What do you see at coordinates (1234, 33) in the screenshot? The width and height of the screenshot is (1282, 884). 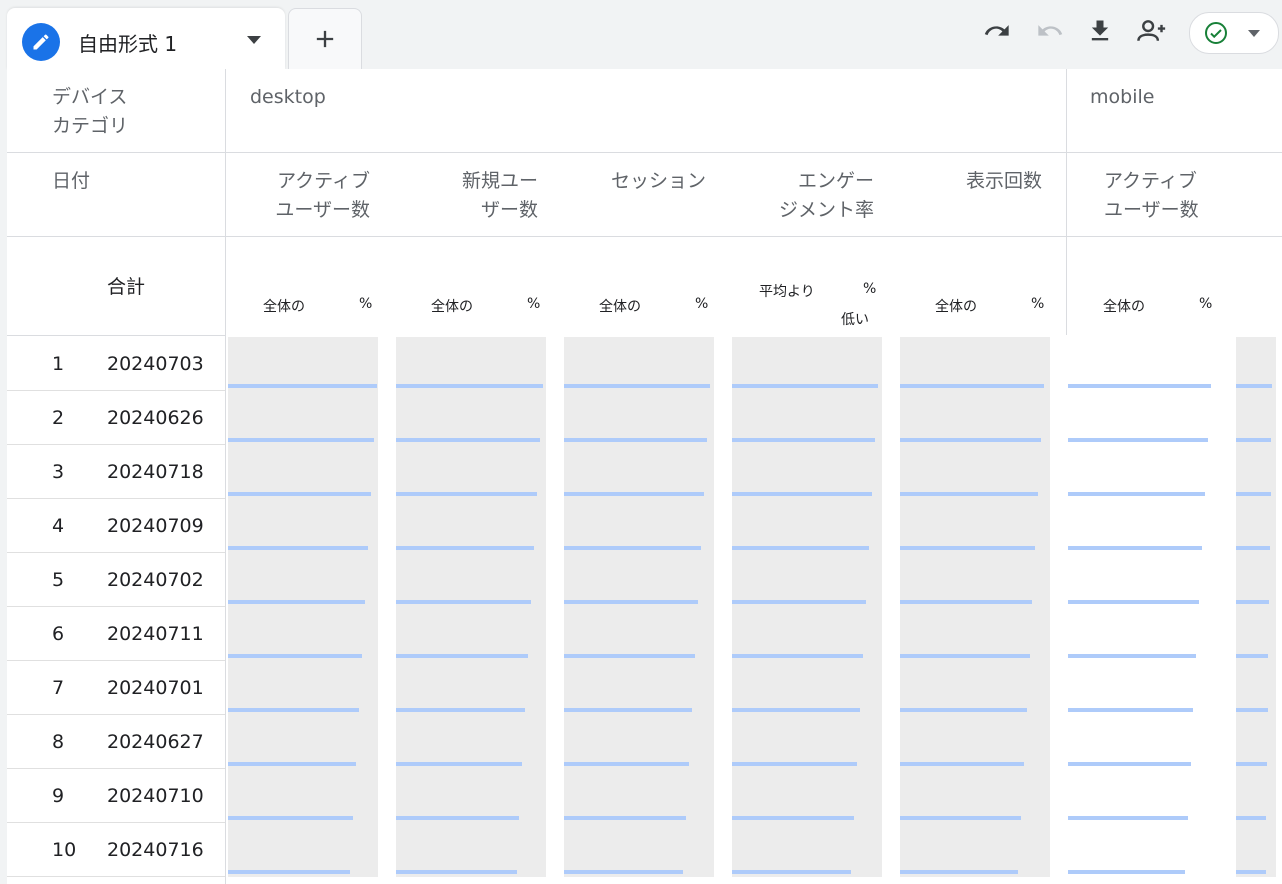 I see `status-dropdown` at bounding box center [1234, 33].